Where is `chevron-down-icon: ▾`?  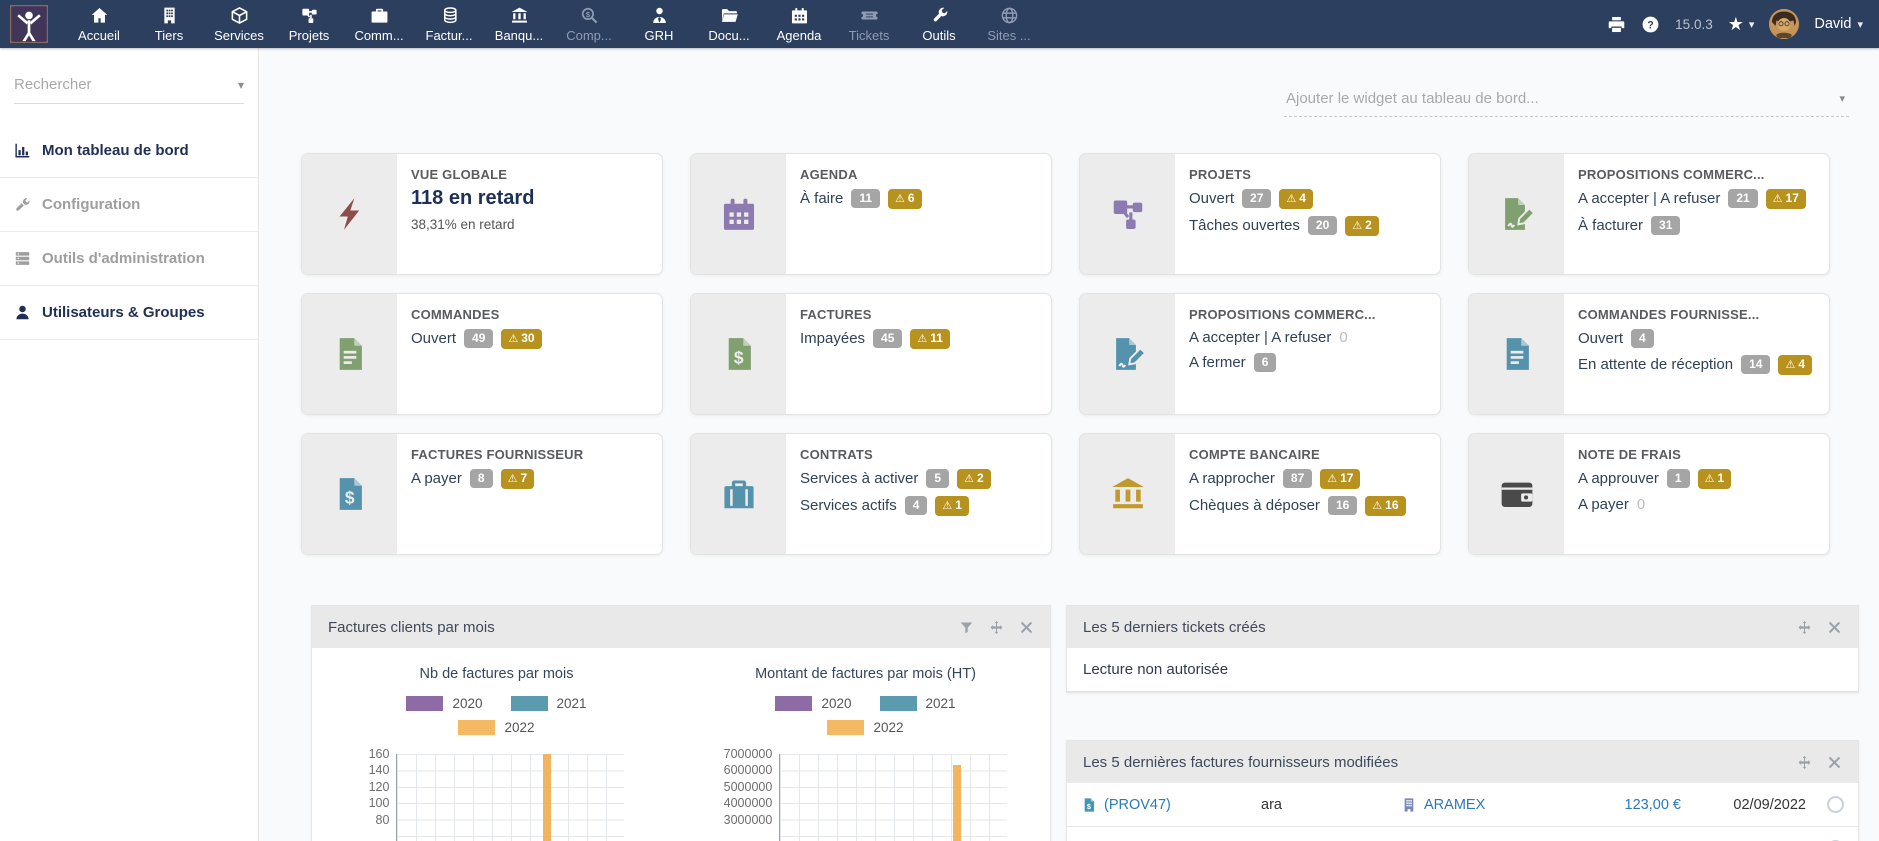 chevron-down-icon: ▾ is located at coordinates (241, 85).